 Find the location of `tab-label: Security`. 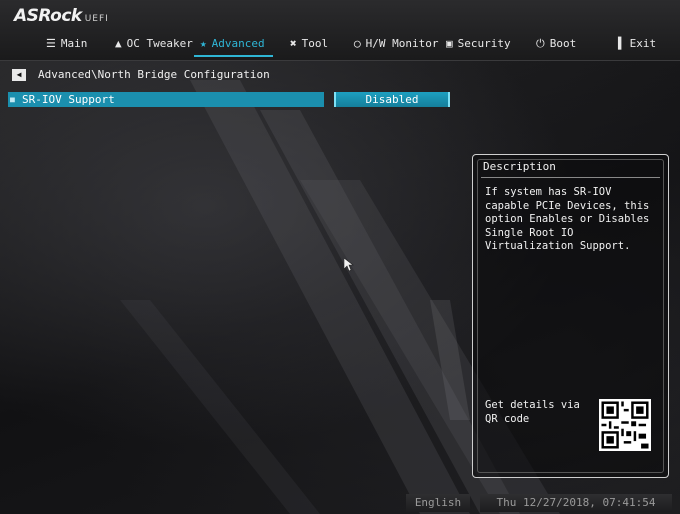

tab-label: Security is located at coordinates (484, 43).